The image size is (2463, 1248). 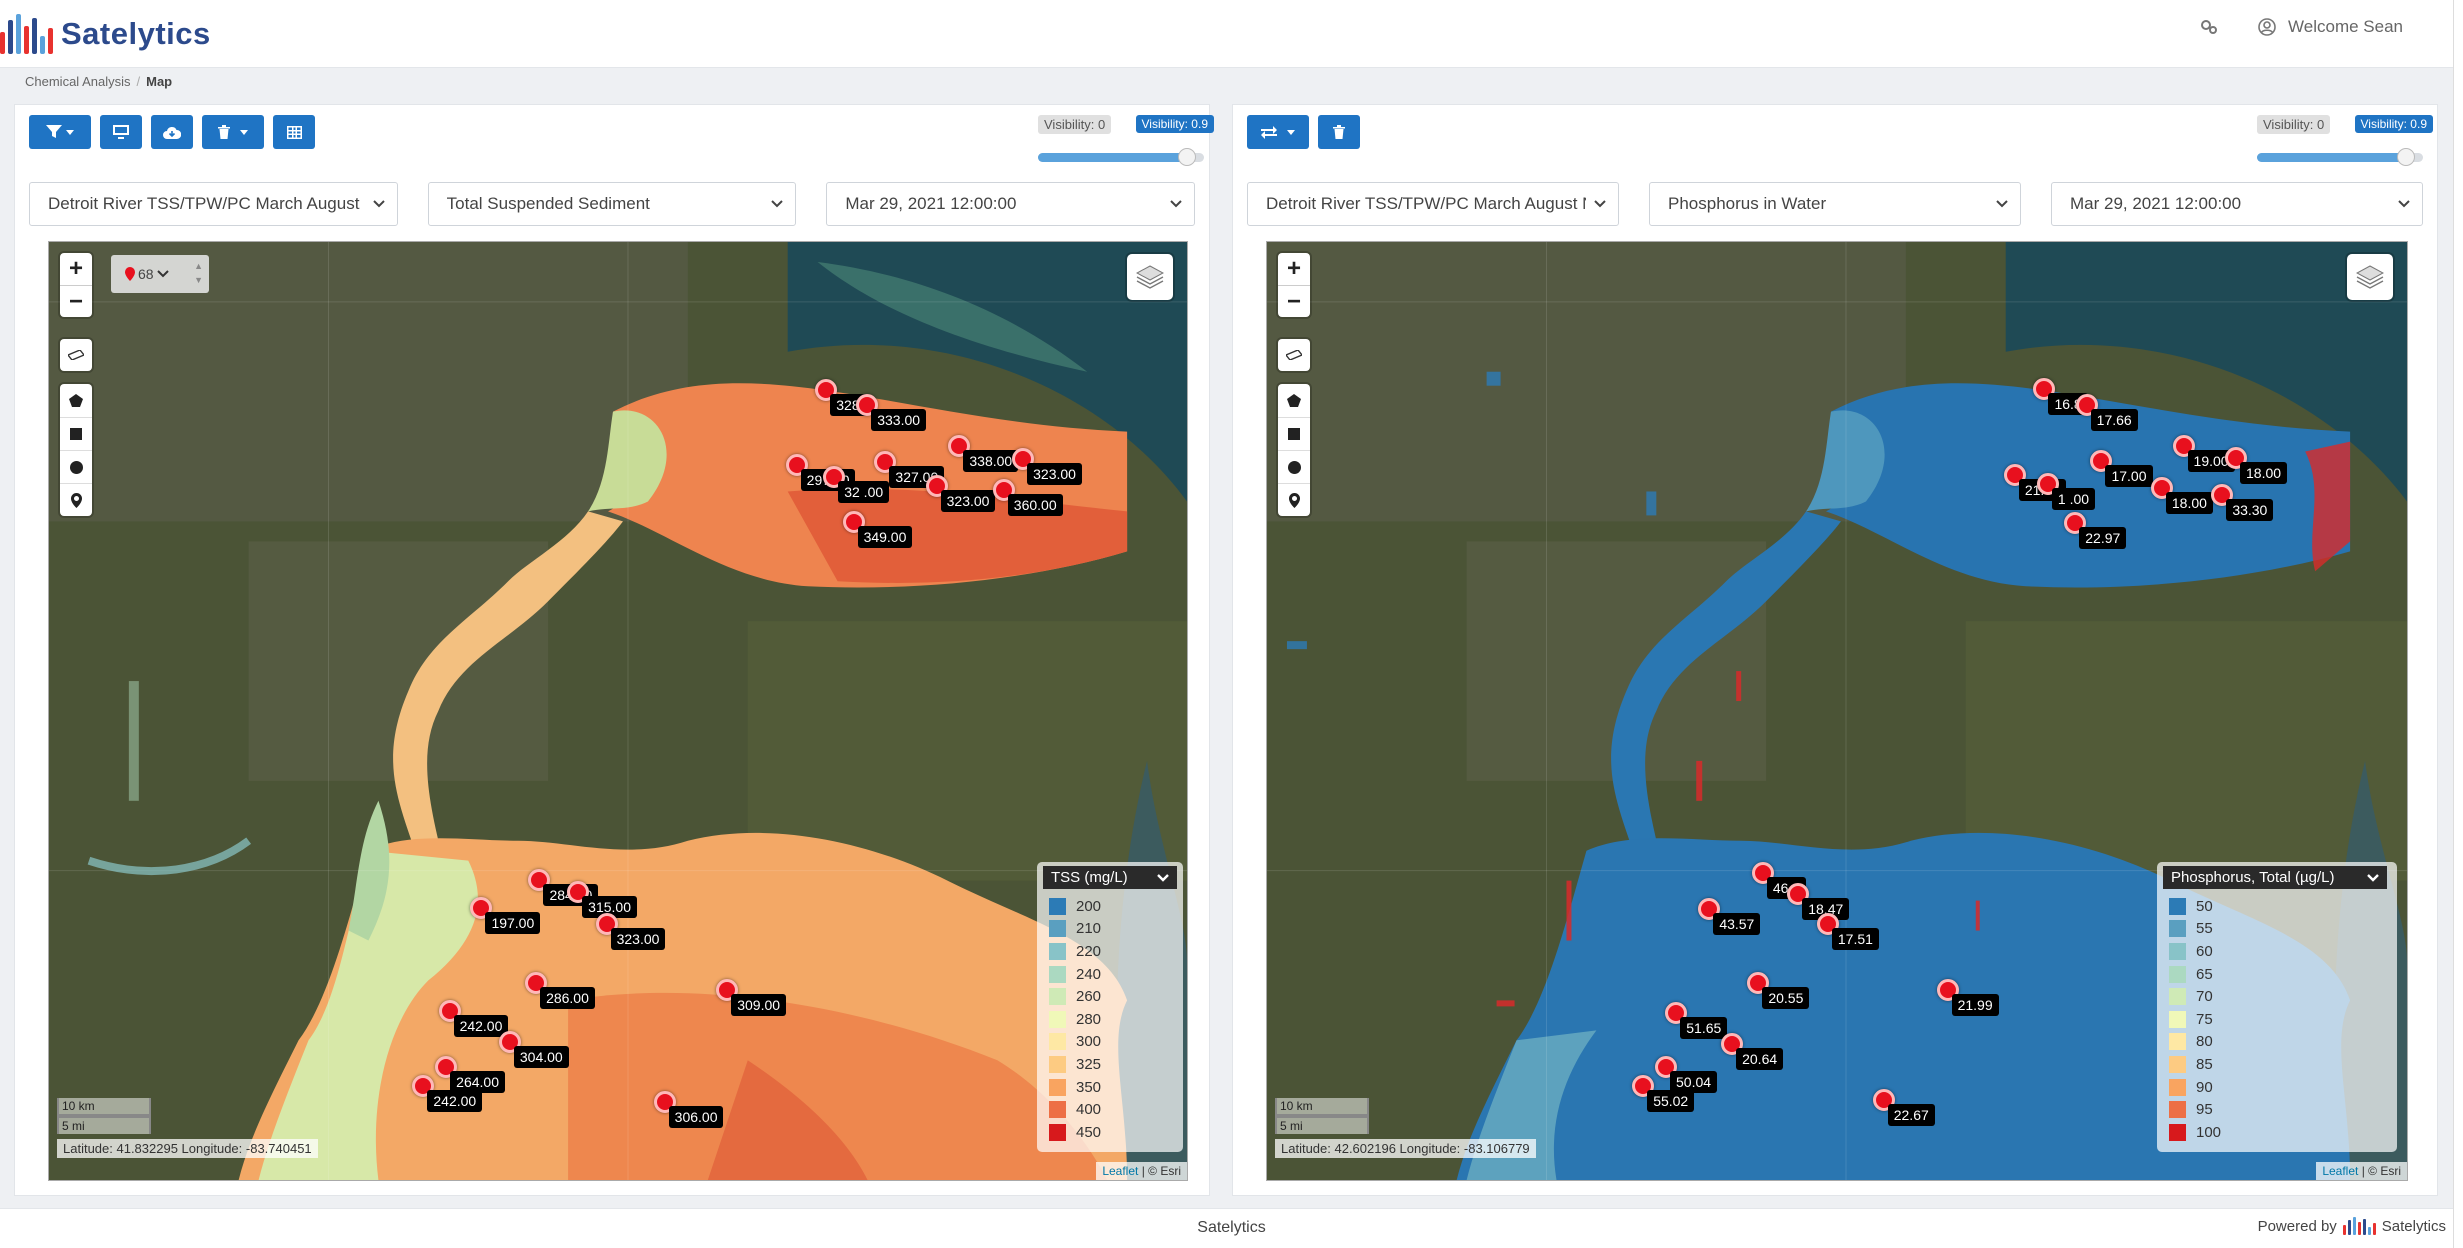 I want to click on right-toolbar, so click(x=1303, y=132).